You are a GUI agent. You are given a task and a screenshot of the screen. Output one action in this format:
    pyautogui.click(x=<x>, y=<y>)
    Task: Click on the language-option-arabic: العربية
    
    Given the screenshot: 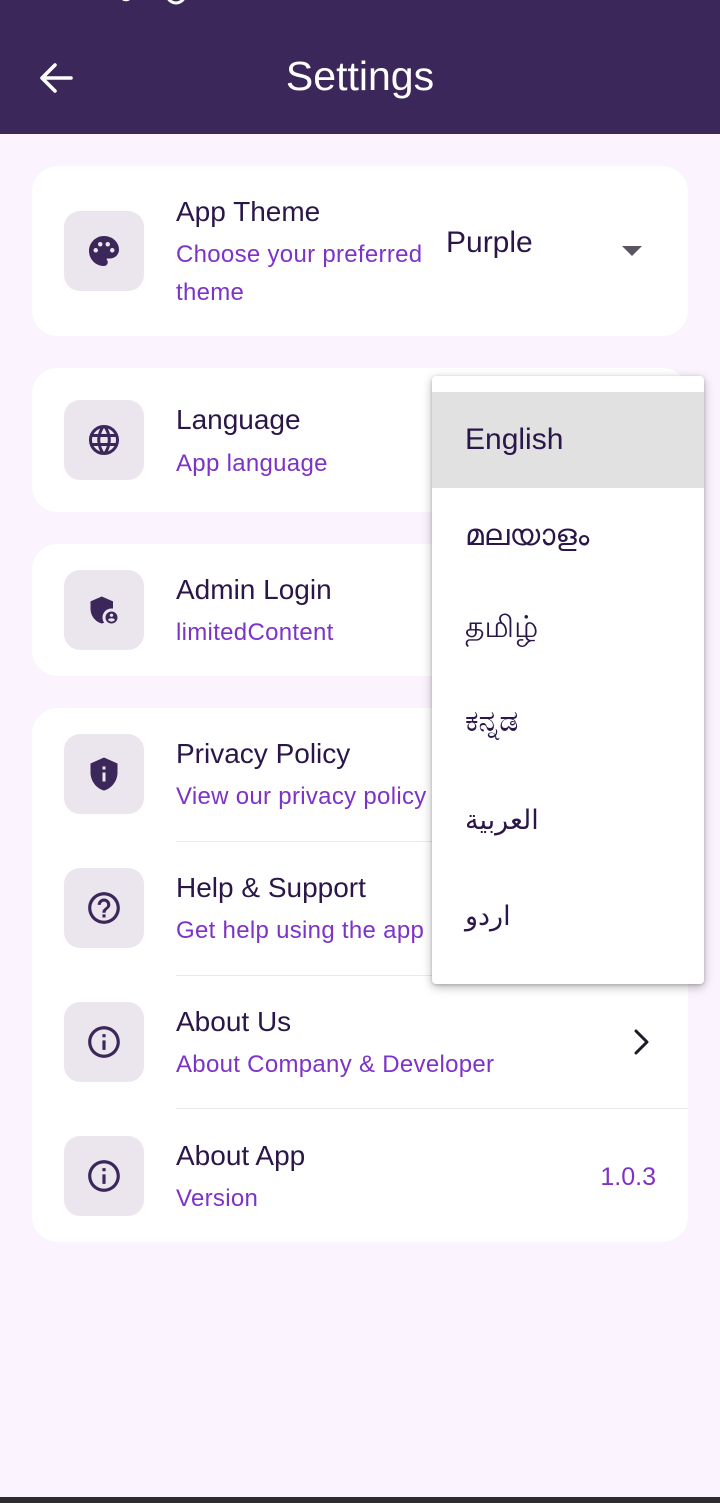 What is the action you would take?
    pyautogui.click(x=568, y=820)
    